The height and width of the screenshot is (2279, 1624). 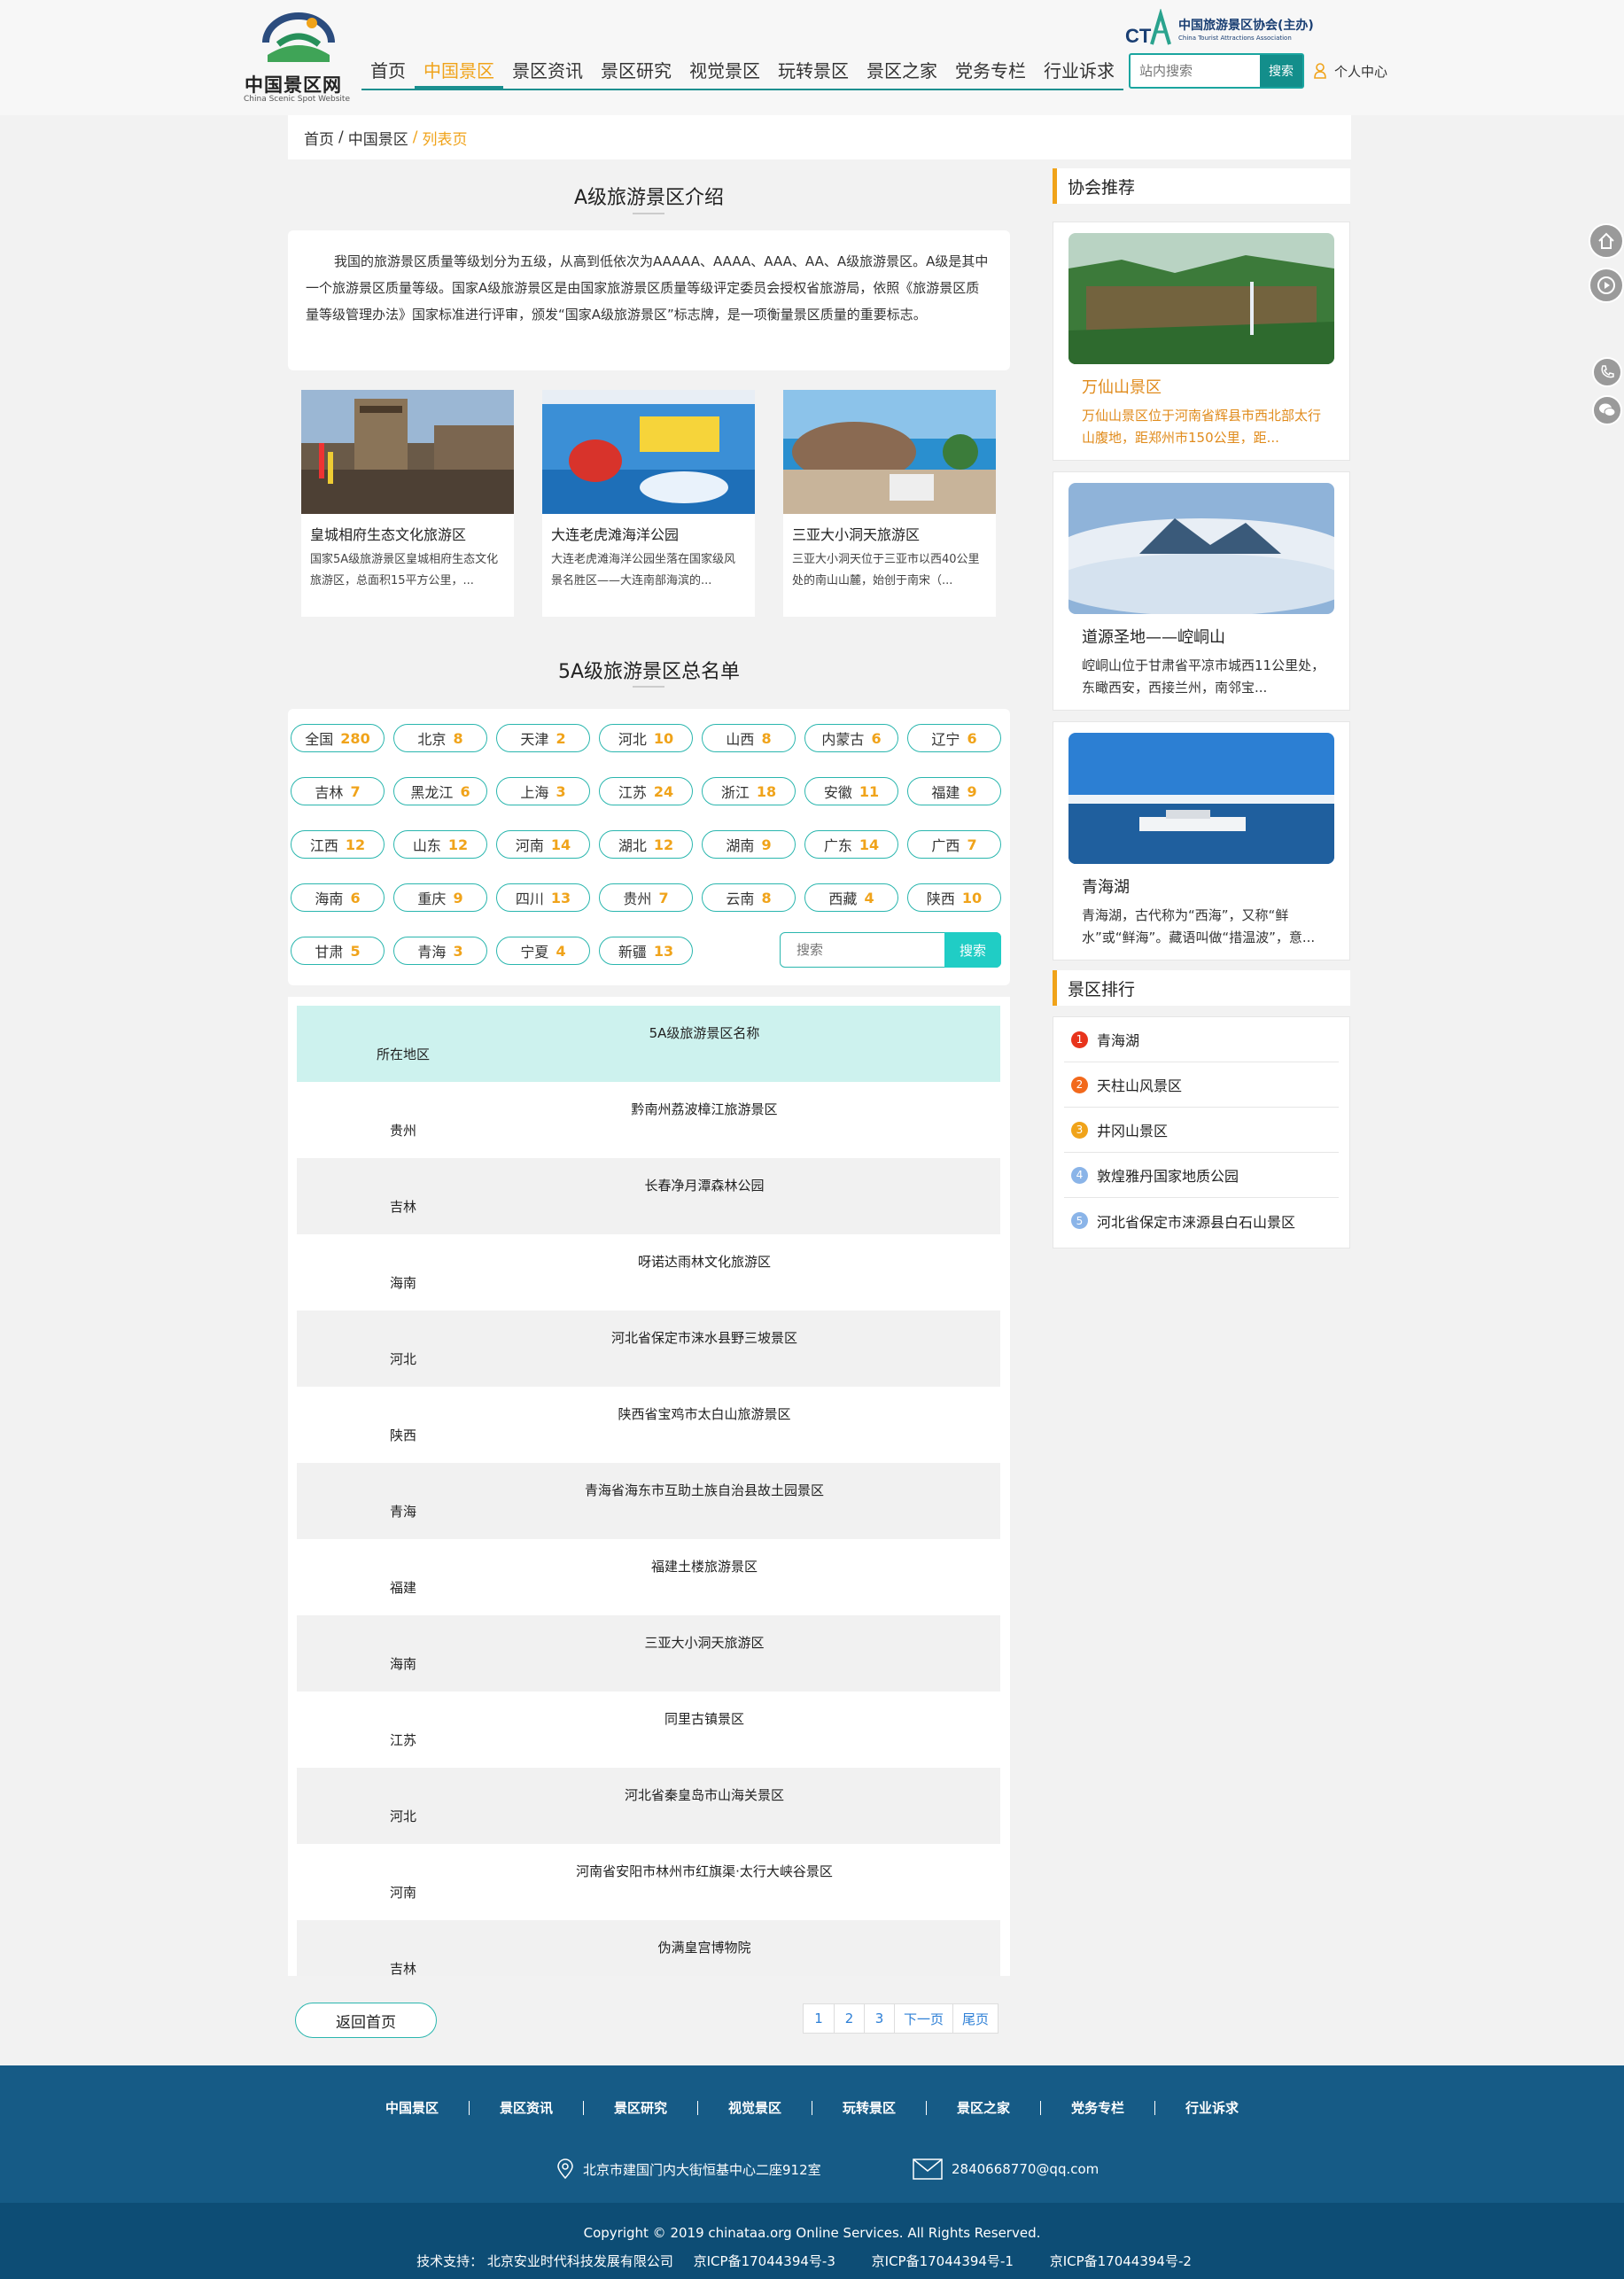 I want to click on table-row: 陕西省宝鸡市太白山旅游景区 陕西, so click(x=648, y=1425).